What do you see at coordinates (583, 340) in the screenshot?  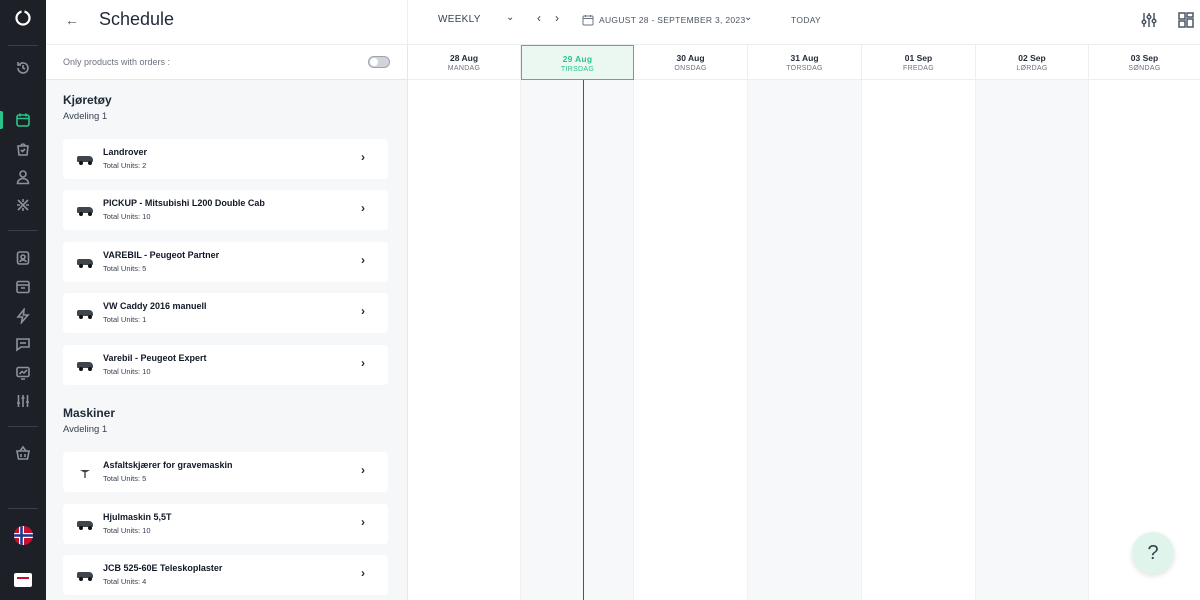 I see `current-time-line` at bounding box center [583, 340].